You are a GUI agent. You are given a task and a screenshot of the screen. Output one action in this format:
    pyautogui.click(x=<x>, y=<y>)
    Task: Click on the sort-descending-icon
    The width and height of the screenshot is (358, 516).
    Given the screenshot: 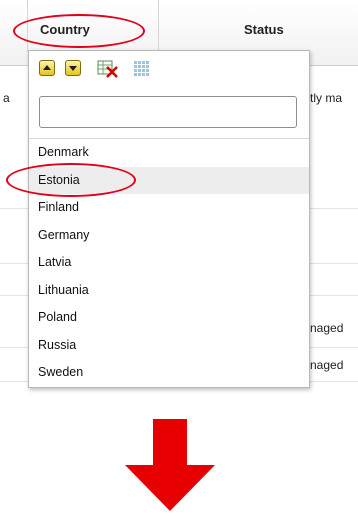 What is the action you would take?
    pyautogui.click(x=73, y=68)
    